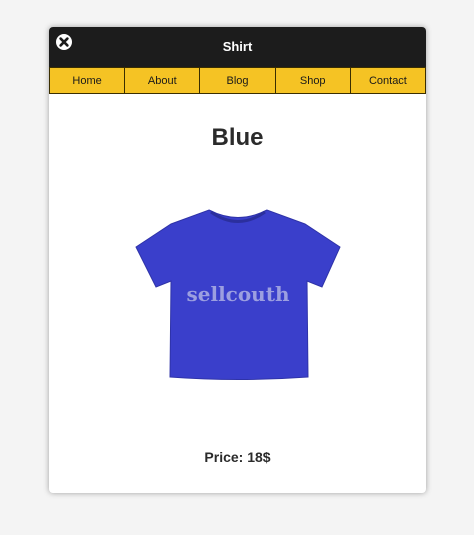  I want to click on close-icon, so click(64, 42).